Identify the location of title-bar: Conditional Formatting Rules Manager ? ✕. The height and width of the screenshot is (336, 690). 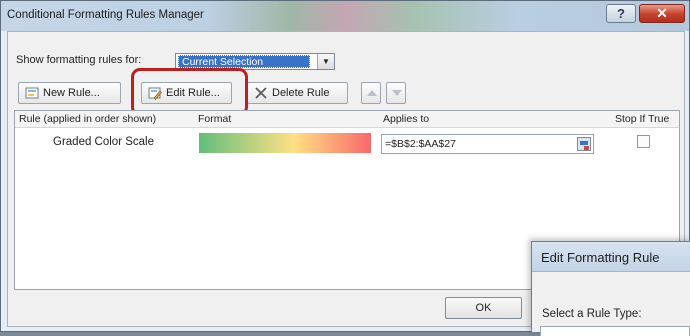
(345, 16).